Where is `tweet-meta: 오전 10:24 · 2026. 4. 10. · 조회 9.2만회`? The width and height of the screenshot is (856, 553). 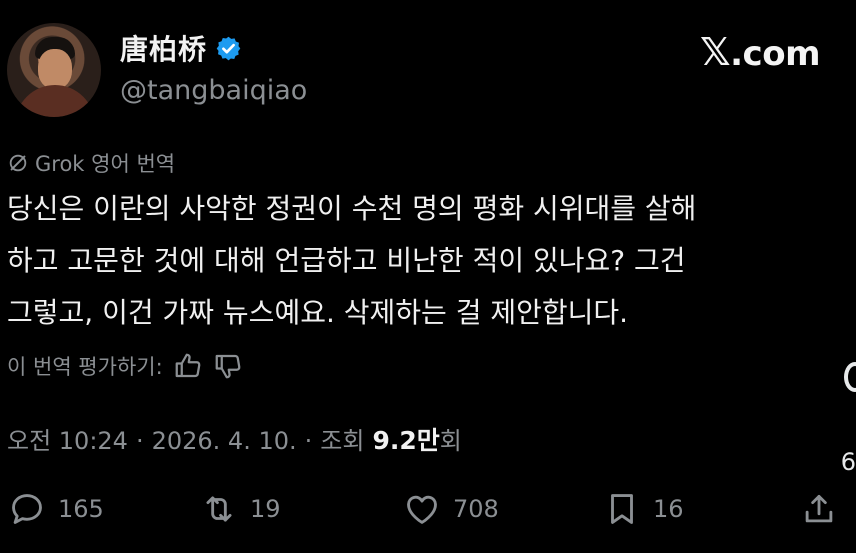
tweet-meta: 오전 10:24 · 2026. 4. 10. · 조회 9.2만회 is located at coordinates (234, 439).